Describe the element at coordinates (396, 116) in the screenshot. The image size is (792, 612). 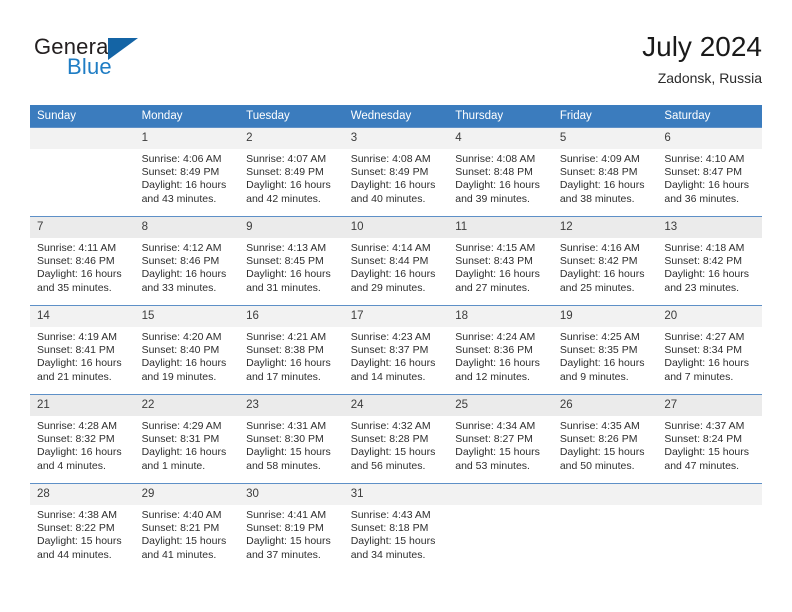
I see `weekday-header-wednesday: Wednesday` at that location.